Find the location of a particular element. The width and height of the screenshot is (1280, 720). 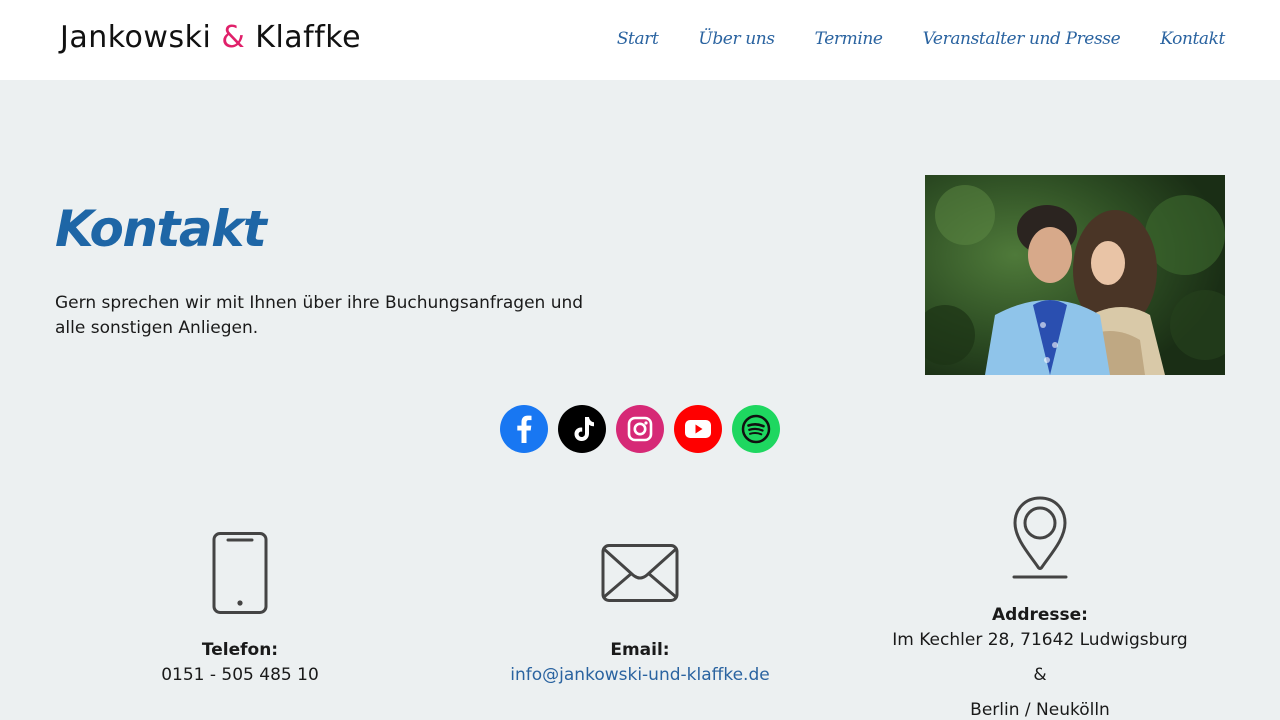

email-link: info@jankowski-und-klaffke.de is located at coordinates (639, 675).